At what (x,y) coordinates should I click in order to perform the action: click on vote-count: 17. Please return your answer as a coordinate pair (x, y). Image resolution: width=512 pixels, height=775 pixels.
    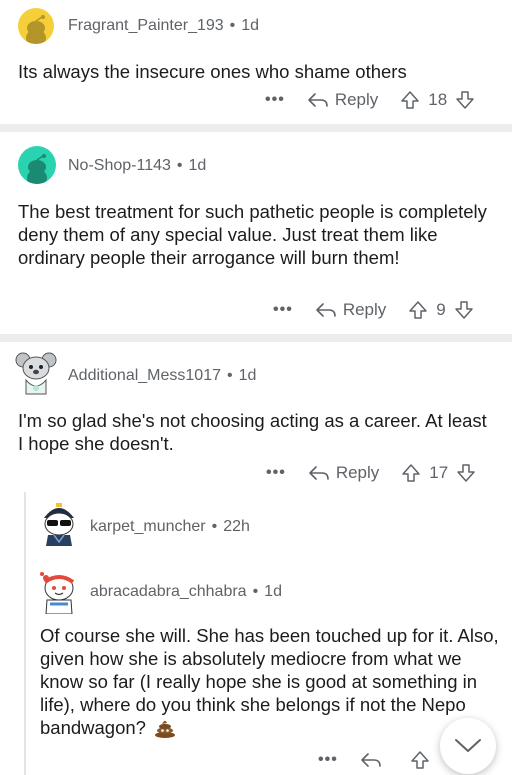
    Looking at the image, I should click on (439, 472).